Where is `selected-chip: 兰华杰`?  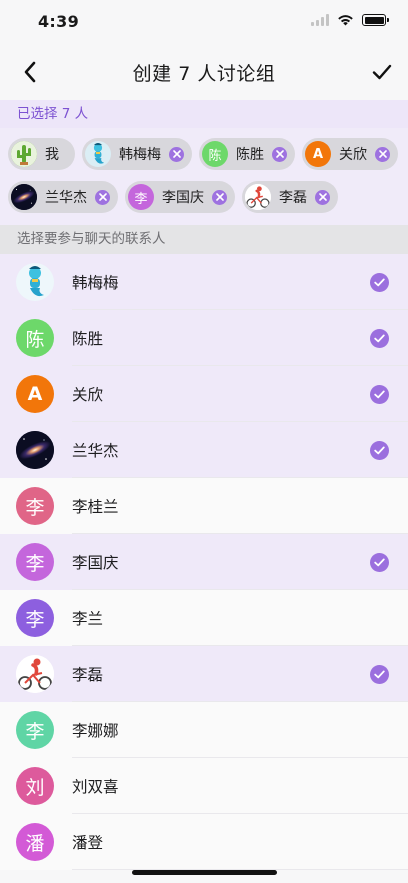
selected-chip: 兰华杰 is located at coordinates (63, 197).